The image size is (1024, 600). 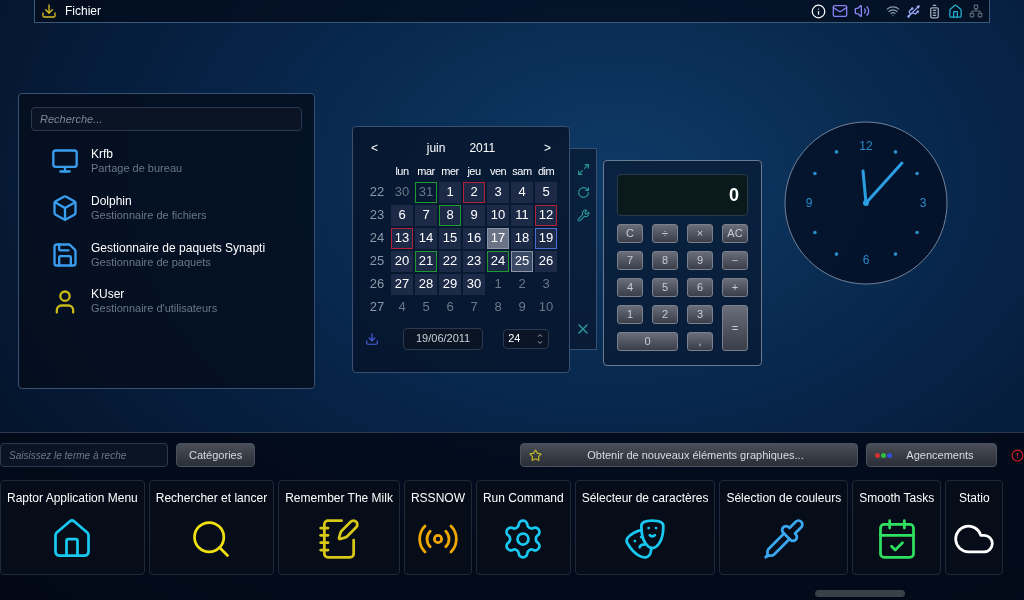 What do you see at coordinates (426, 284) in the screenshot?
I see `calendar-day: 28` at bounding box center [426, 284].